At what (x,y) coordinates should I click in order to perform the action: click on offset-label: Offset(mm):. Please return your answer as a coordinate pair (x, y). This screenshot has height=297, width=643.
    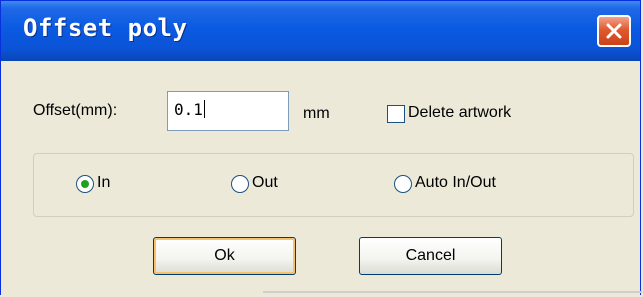
    Looking at the image, I should click on (75, 110).